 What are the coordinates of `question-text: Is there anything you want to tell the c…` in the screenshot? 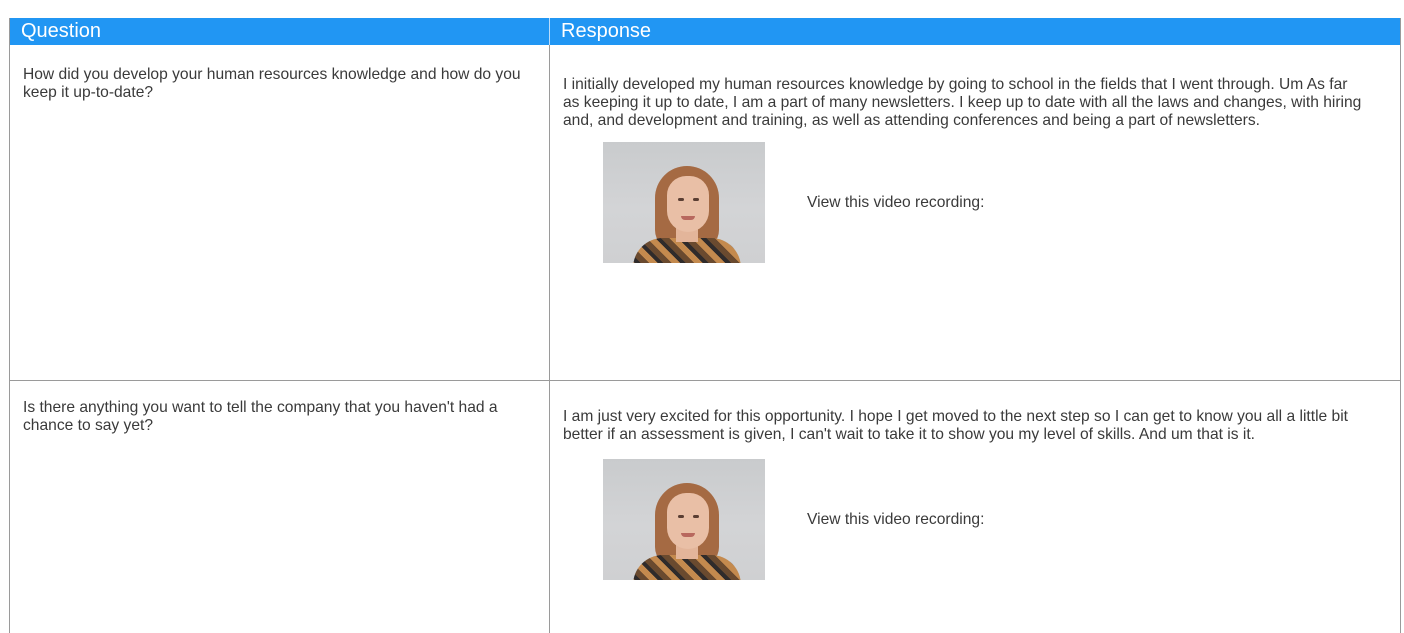 It's located at (260, 416).